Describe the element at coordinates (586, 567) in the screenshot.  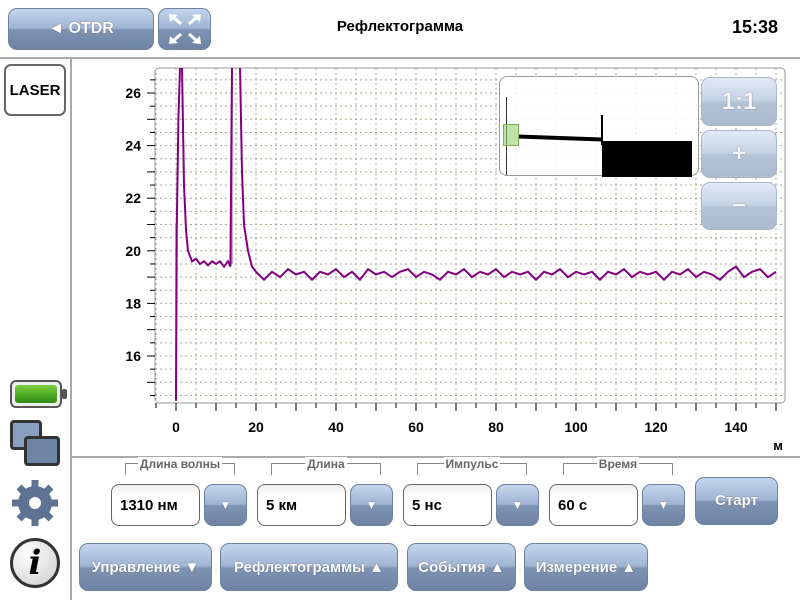
I see `menu-measurement-button: Измерение ▲` at that location.